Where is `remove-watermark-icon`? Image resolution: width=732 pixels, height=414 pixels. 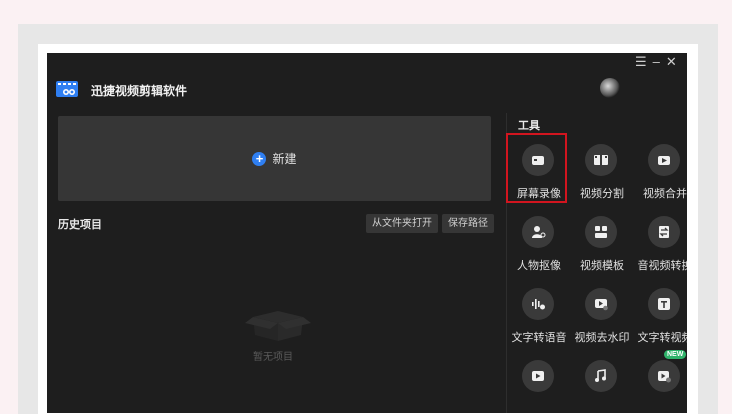
remove-watermark-icon is located at coordinates (601, 304).